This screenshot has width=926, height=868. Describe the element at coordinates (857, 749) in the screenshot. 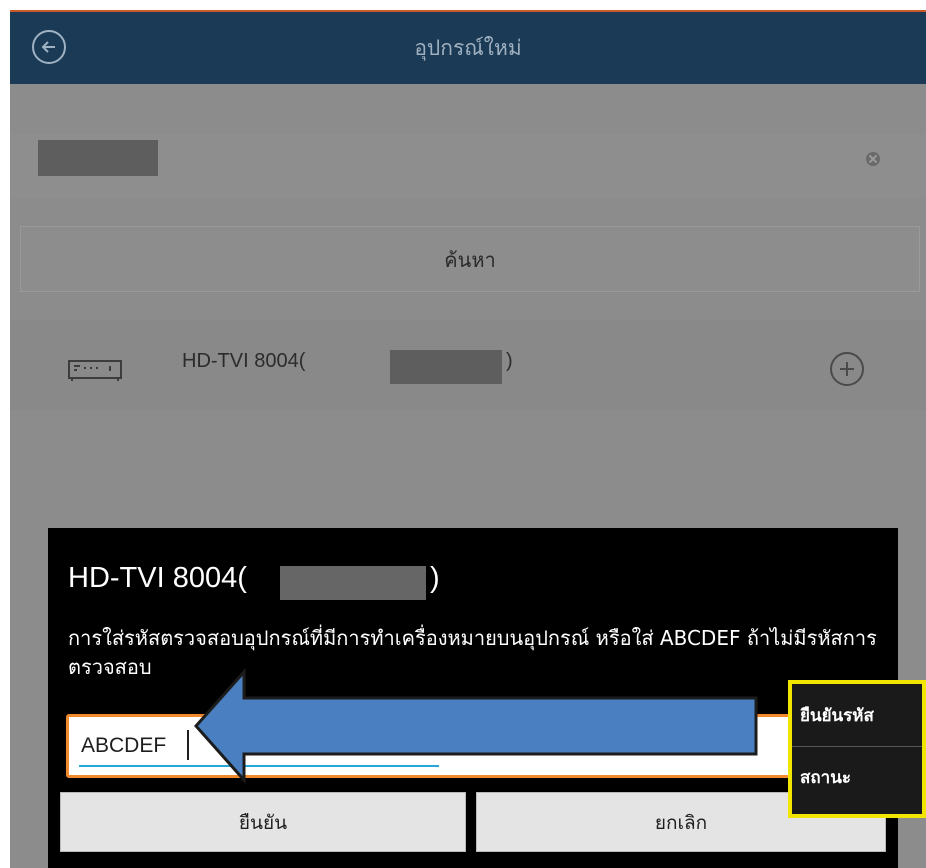

I see `context-popup: ยืนยันรหัส สถานะ` at that location.